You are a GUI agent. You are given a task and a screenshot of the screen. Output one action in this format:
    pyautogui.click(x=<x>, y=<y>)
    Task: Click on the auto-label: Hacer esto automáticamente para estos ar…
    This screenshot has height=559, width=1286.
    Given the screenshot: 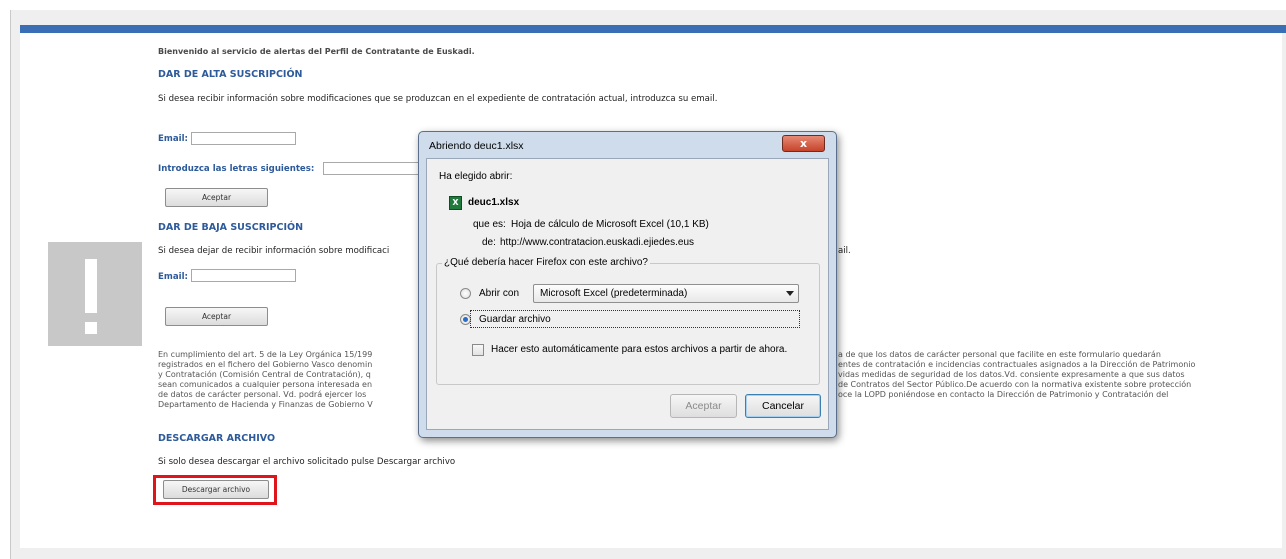 What is the action you would take?
    pyautogui.click(x=639, y=349)
    